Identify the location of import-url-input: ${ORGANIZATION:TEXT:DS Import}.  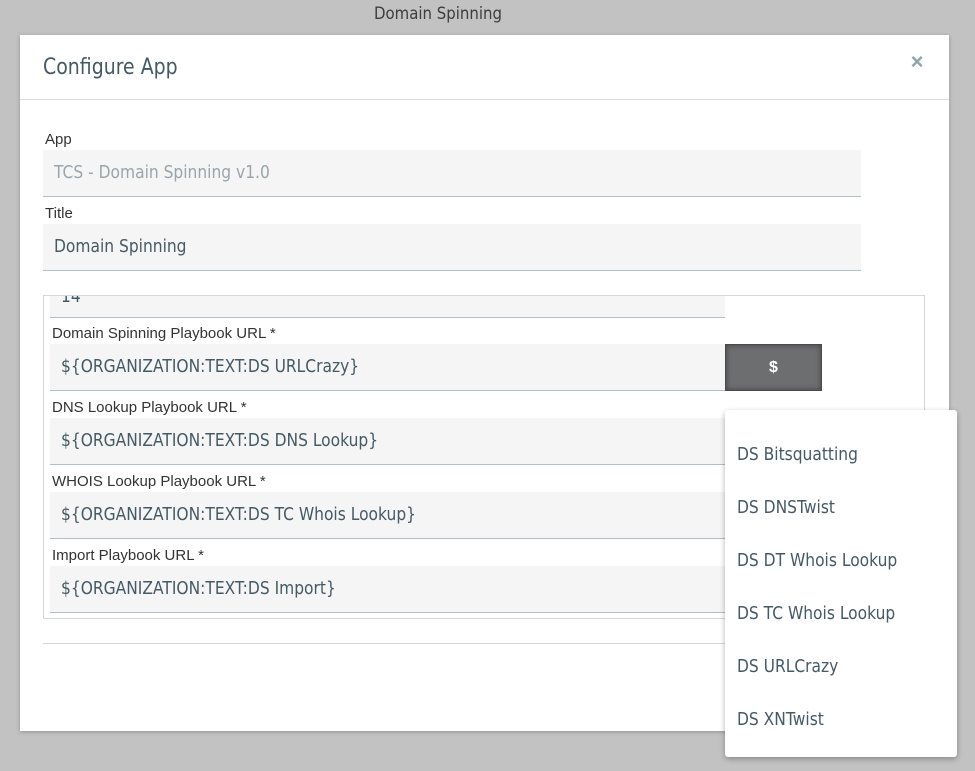
(387, 589).